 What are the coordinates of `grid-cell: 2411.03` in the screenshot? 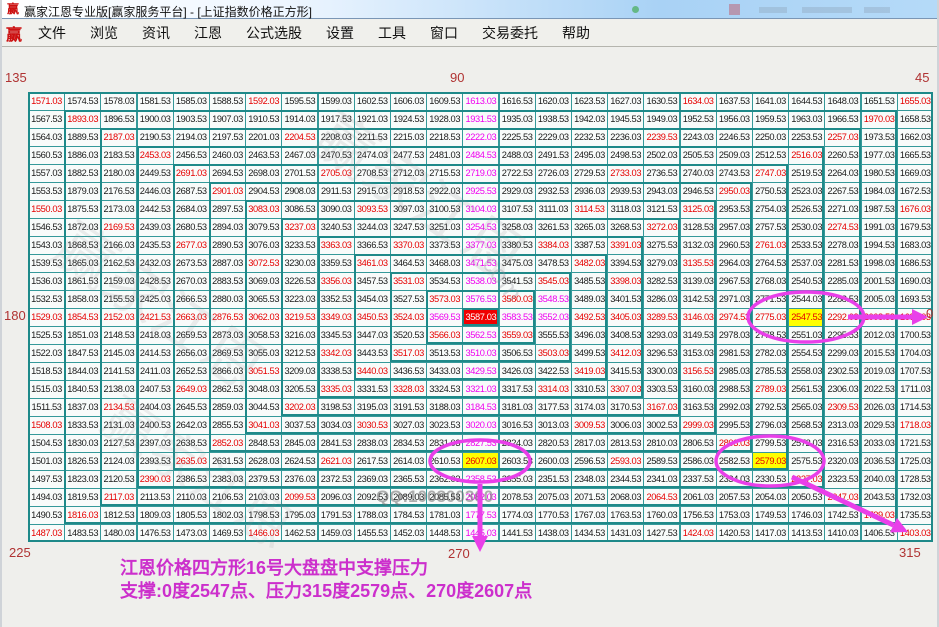 It's located at (155, 371).